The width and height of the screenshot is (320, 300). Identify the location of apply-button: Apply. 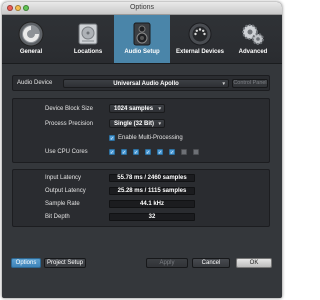
(167, 263).